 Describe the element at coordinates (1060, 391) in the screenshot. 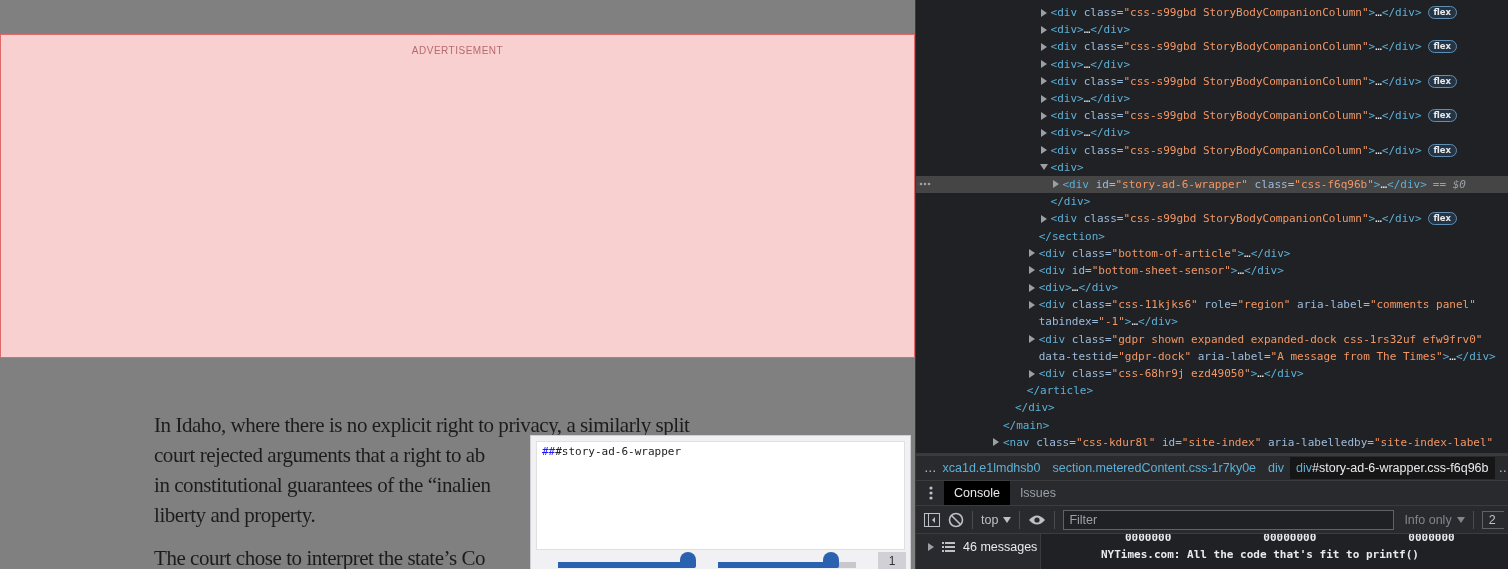

I see `code-line: </article>` at that location.